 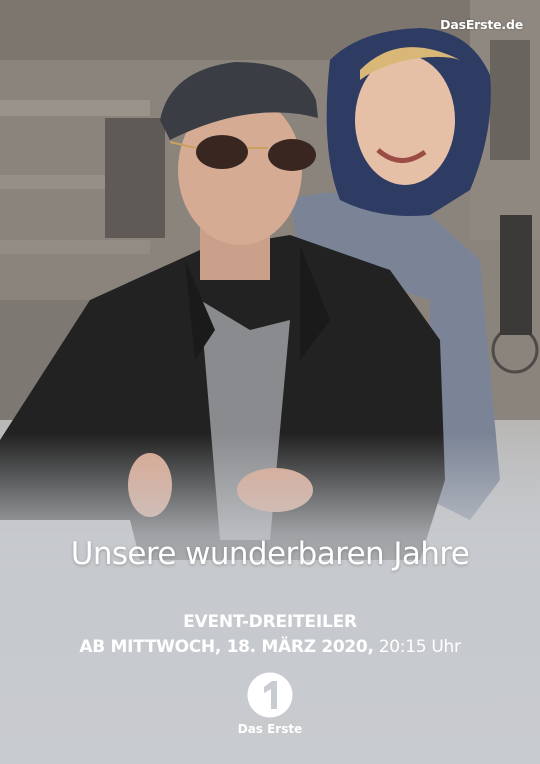 I want to click on air-date: AB MITTWOCH, 18. MÄRZ 2020,, so click(x=226, y=647).